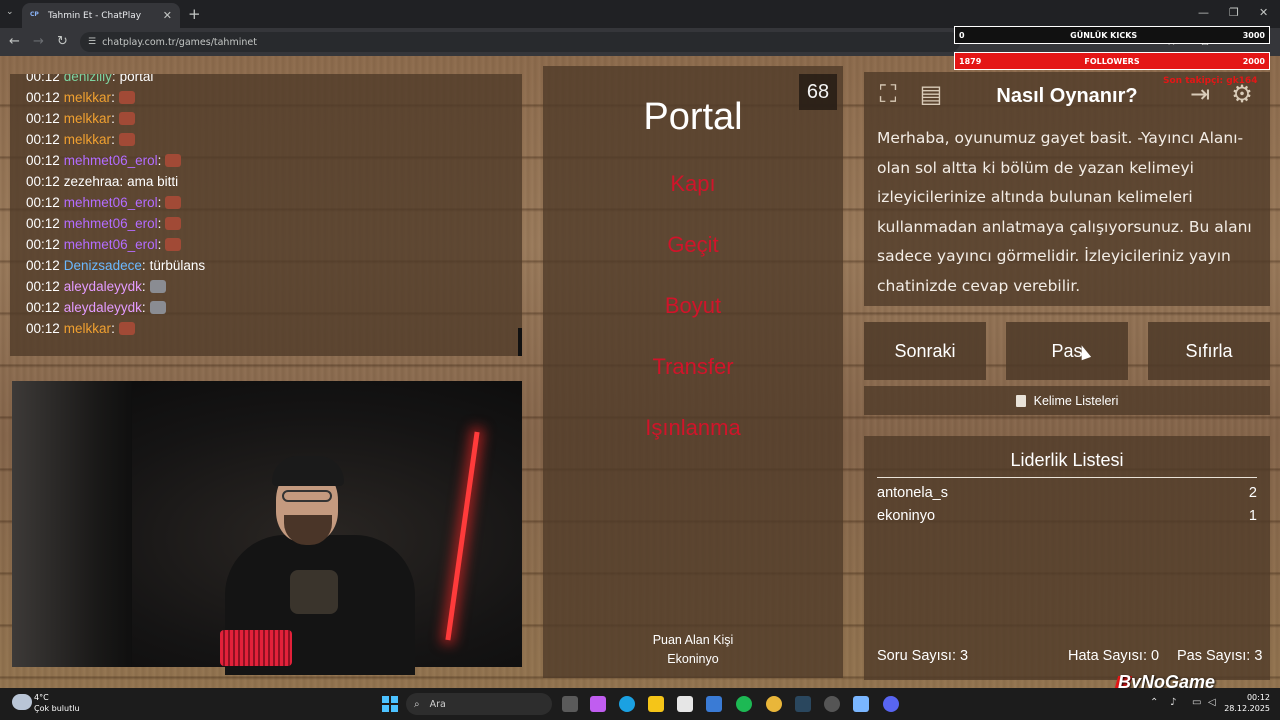 The height and width of the screenshot is (720, 1280). Describe the element at coordinates (307, 496) in the screenshot. I see `glasses-shape` at that location.